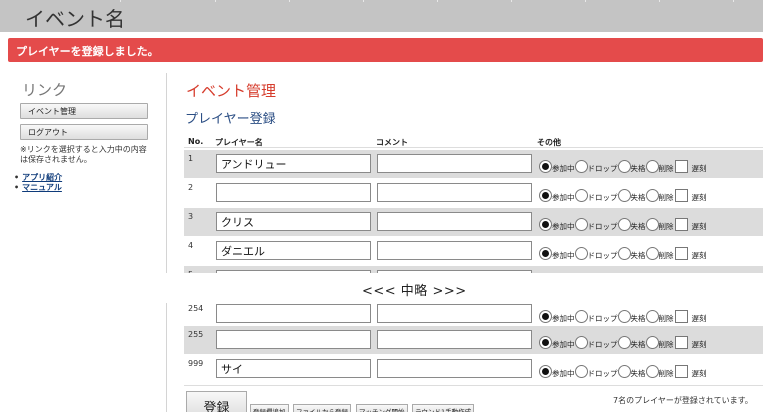 The height and width of the screenshot is (412, 763). What do you see at coordinates (414, 291) in the screenshot?
I see `omission-text: <<< 中略 >>>` at bounding box center [414, 291].